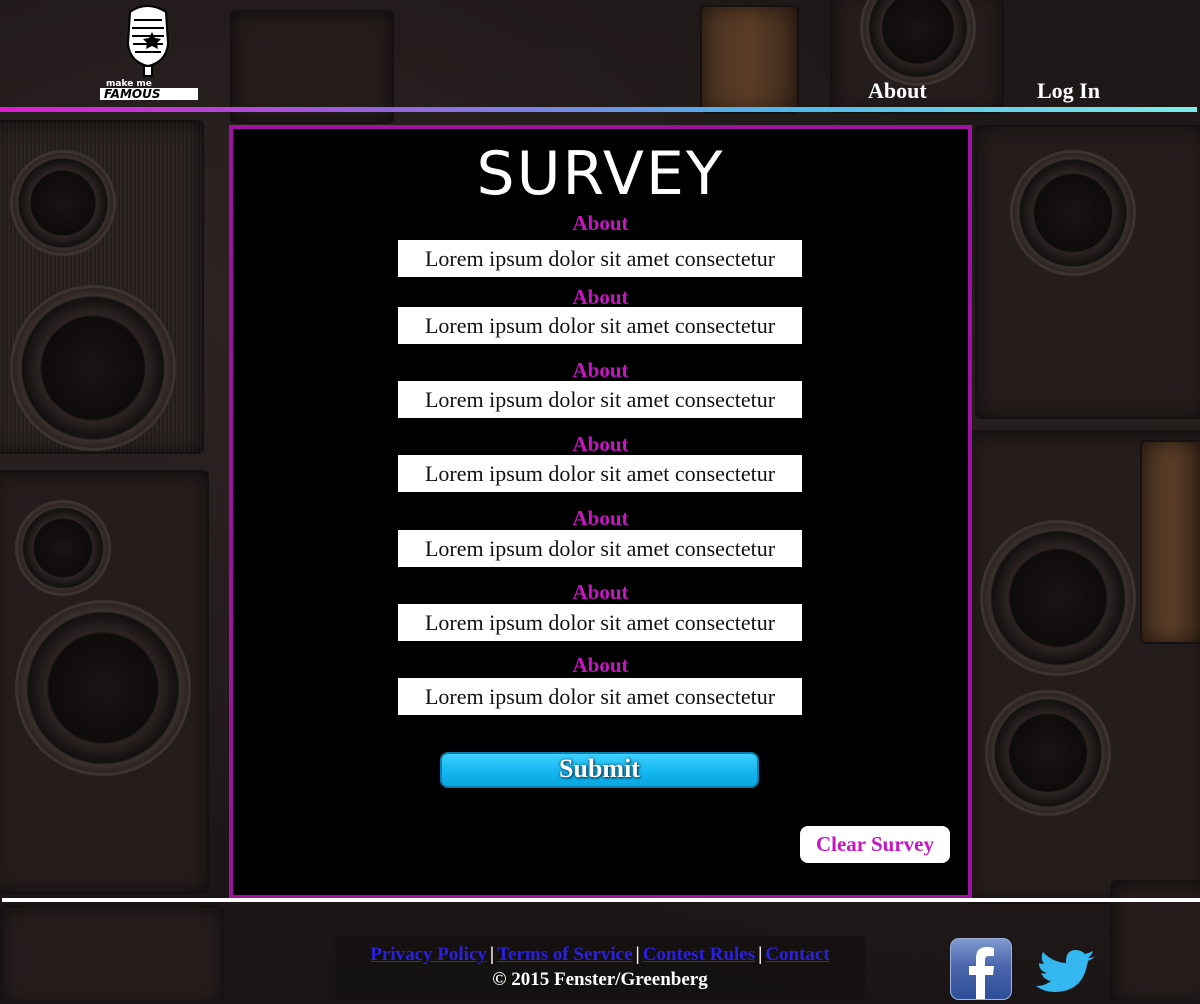 The image size is (1200, 1004). I want to click on contest-rules-link: Contest Rules, so click(699, 954).